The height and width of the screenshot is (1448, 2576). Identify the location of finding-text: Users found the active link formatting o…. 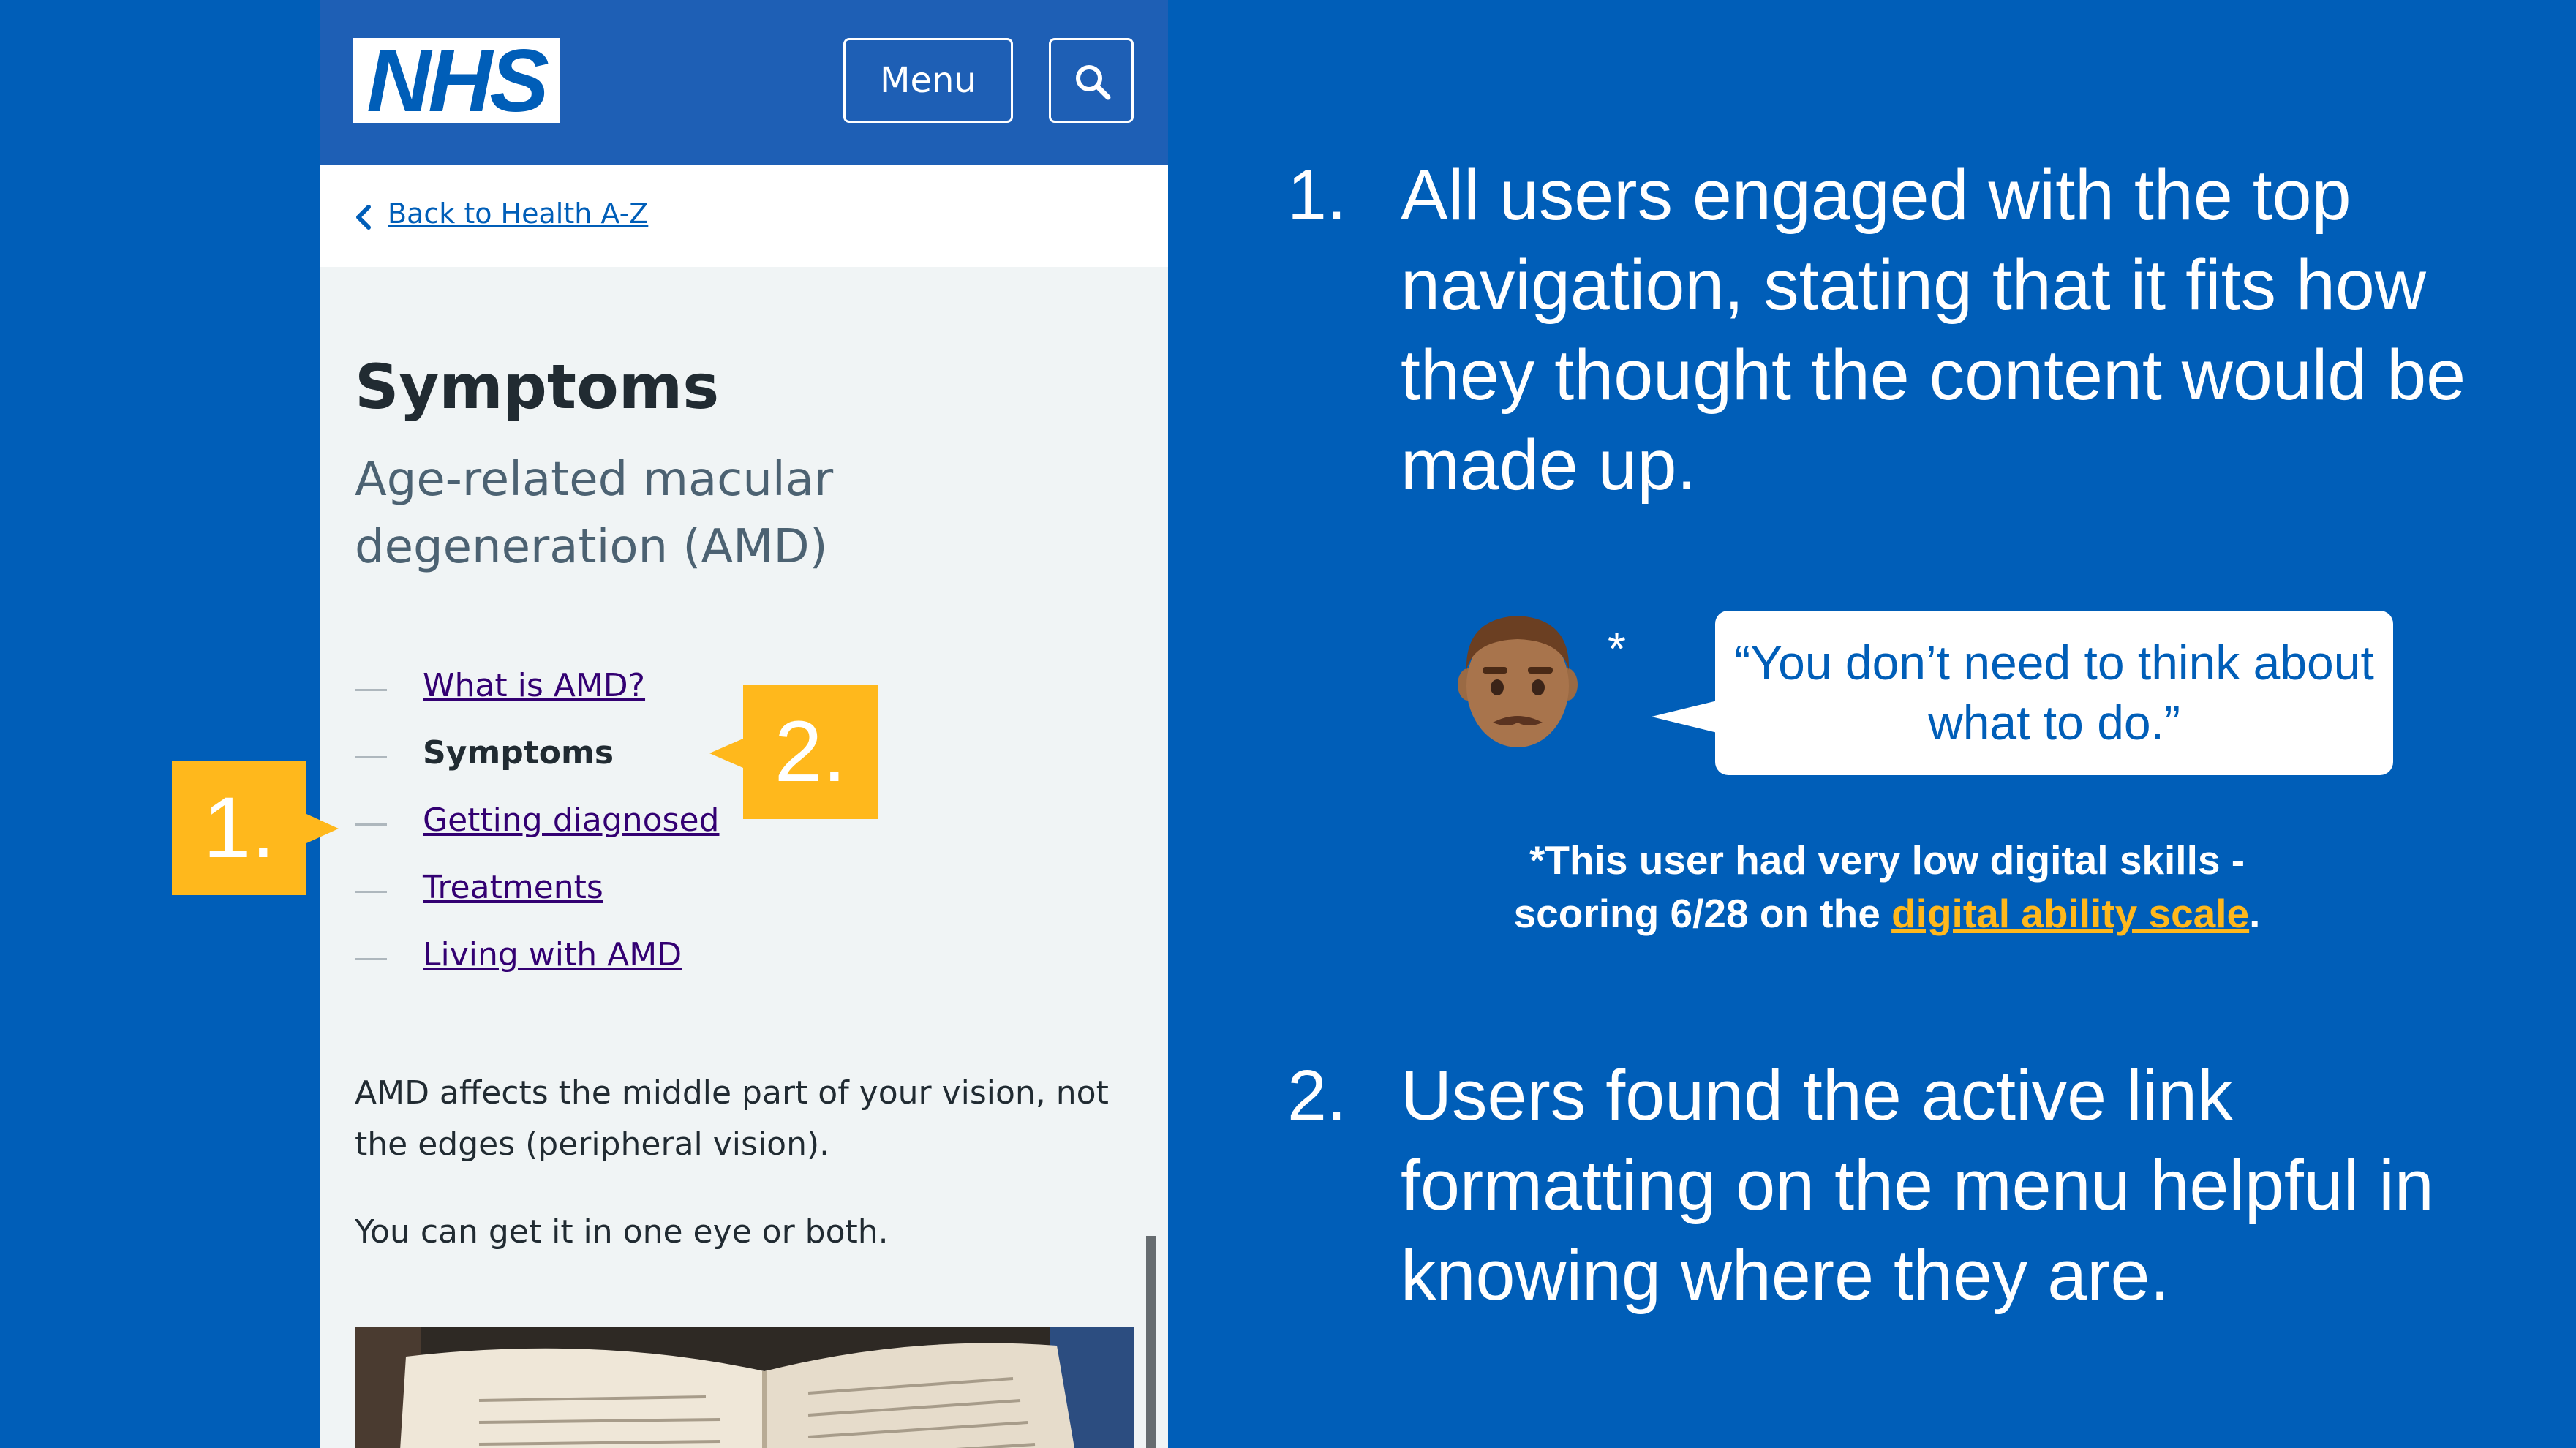
(1917, 1185).